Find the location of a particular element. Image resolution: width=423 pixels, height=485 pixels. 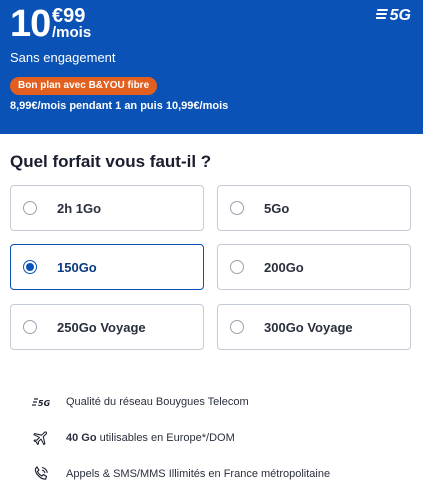

plan-option-label: 250Go Voyage is located at coordinates (101, 327).